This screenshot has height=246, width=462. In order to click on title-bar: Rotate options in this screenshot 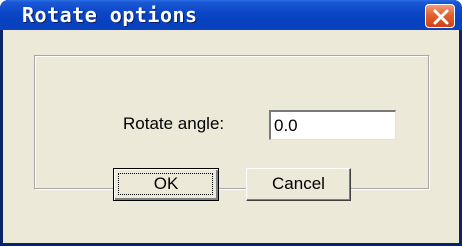, I will do `click(231, 15)`.